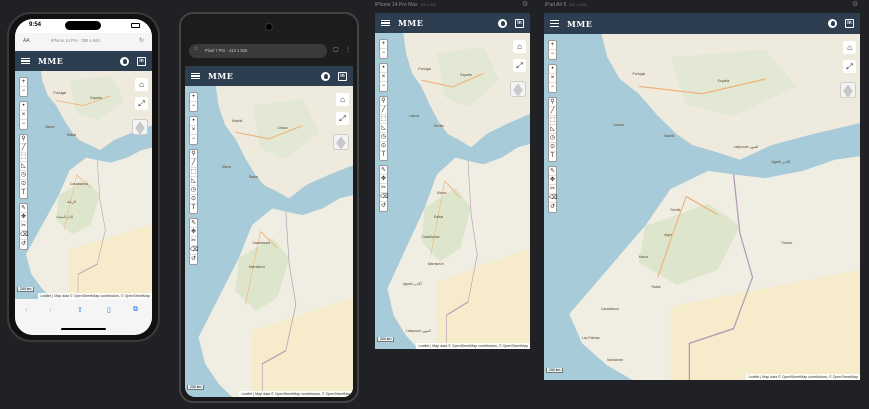 The image size is (869, 409). Describe the element at coordinates (26, 309) in the screenshot. I see `back-icon: ‹` at that location.